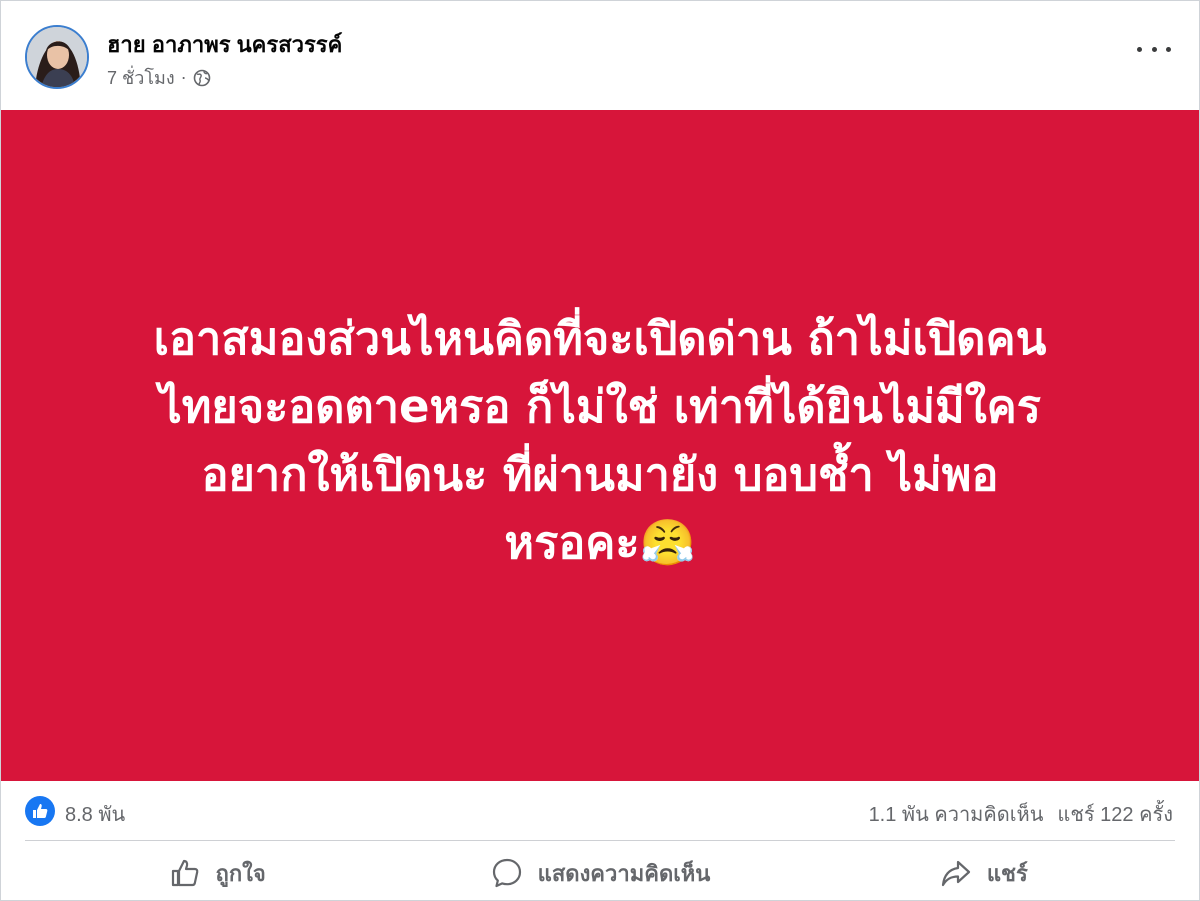 Image resolution: width=1200 pixels, height=901 pixels. Describe the element at coordinates (955, 873) in the screenshot. I see `share-arrow-icon` at that location.